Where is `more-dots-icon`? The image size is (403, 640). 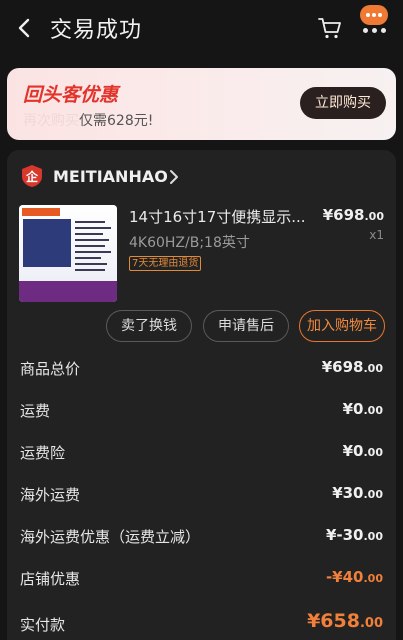 more-dots-icon is located at coordinates (375, 30).